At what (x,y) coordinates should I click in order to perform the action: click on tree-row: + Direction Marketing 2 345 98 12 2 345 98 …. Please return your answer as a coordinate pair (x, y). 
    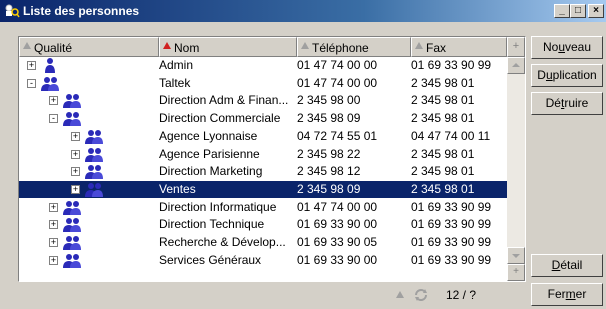
    Looking at the image, I should click on (263, 171).